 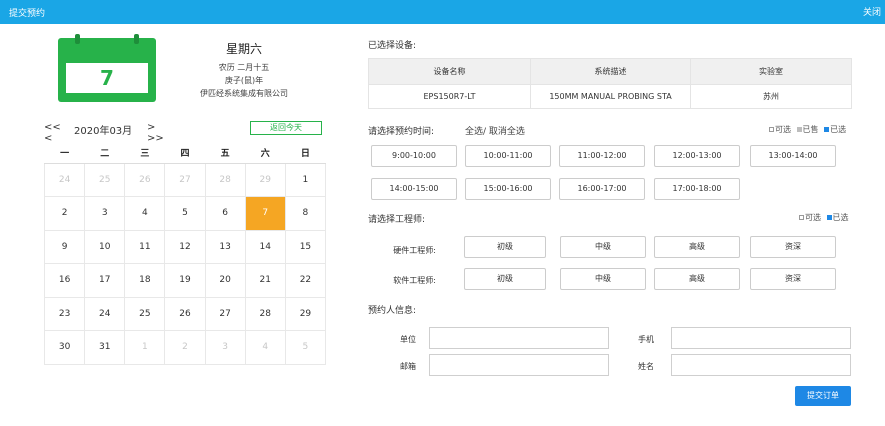 I want to click on weekday-label: 星期六, so click(x=243, y=49).